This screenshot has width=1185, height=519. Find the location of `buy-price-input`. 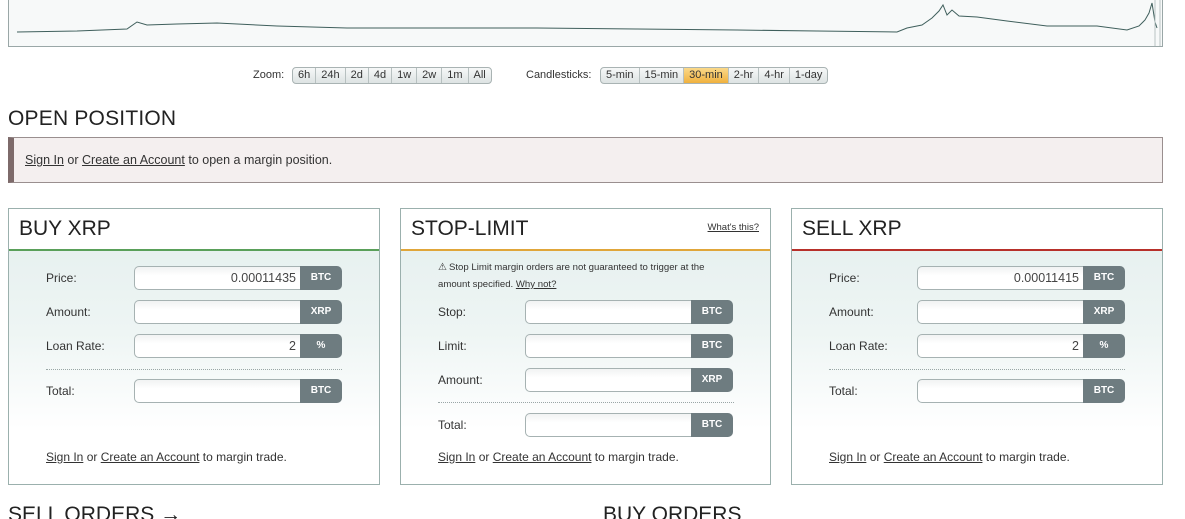

buy-price-input is located at coordinates (217, 278).